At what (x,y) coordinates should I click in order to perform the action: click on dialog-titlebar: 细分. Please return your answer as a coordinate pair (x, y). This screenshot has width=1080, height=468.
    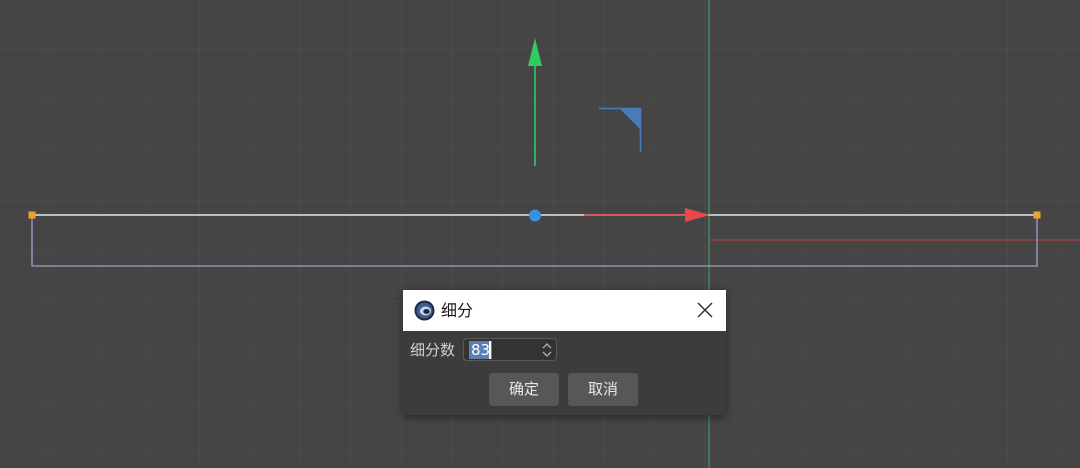
    Looking at the image, I should click on (564, 310).